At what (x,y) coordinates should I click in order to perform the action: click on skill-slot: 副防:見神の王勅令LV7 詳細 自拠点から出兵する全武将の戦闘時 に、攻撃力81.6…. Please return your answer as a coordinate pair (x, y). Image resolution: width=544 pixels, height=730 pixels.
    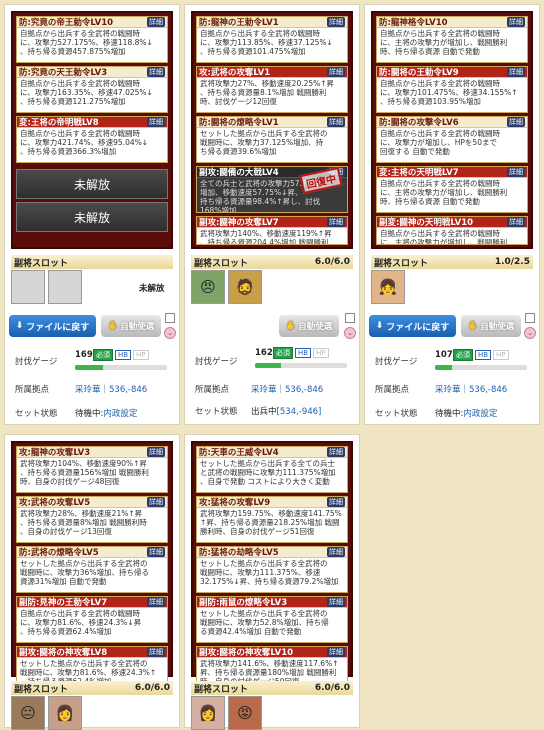
    Looking at the image, I should click on (92, 619).